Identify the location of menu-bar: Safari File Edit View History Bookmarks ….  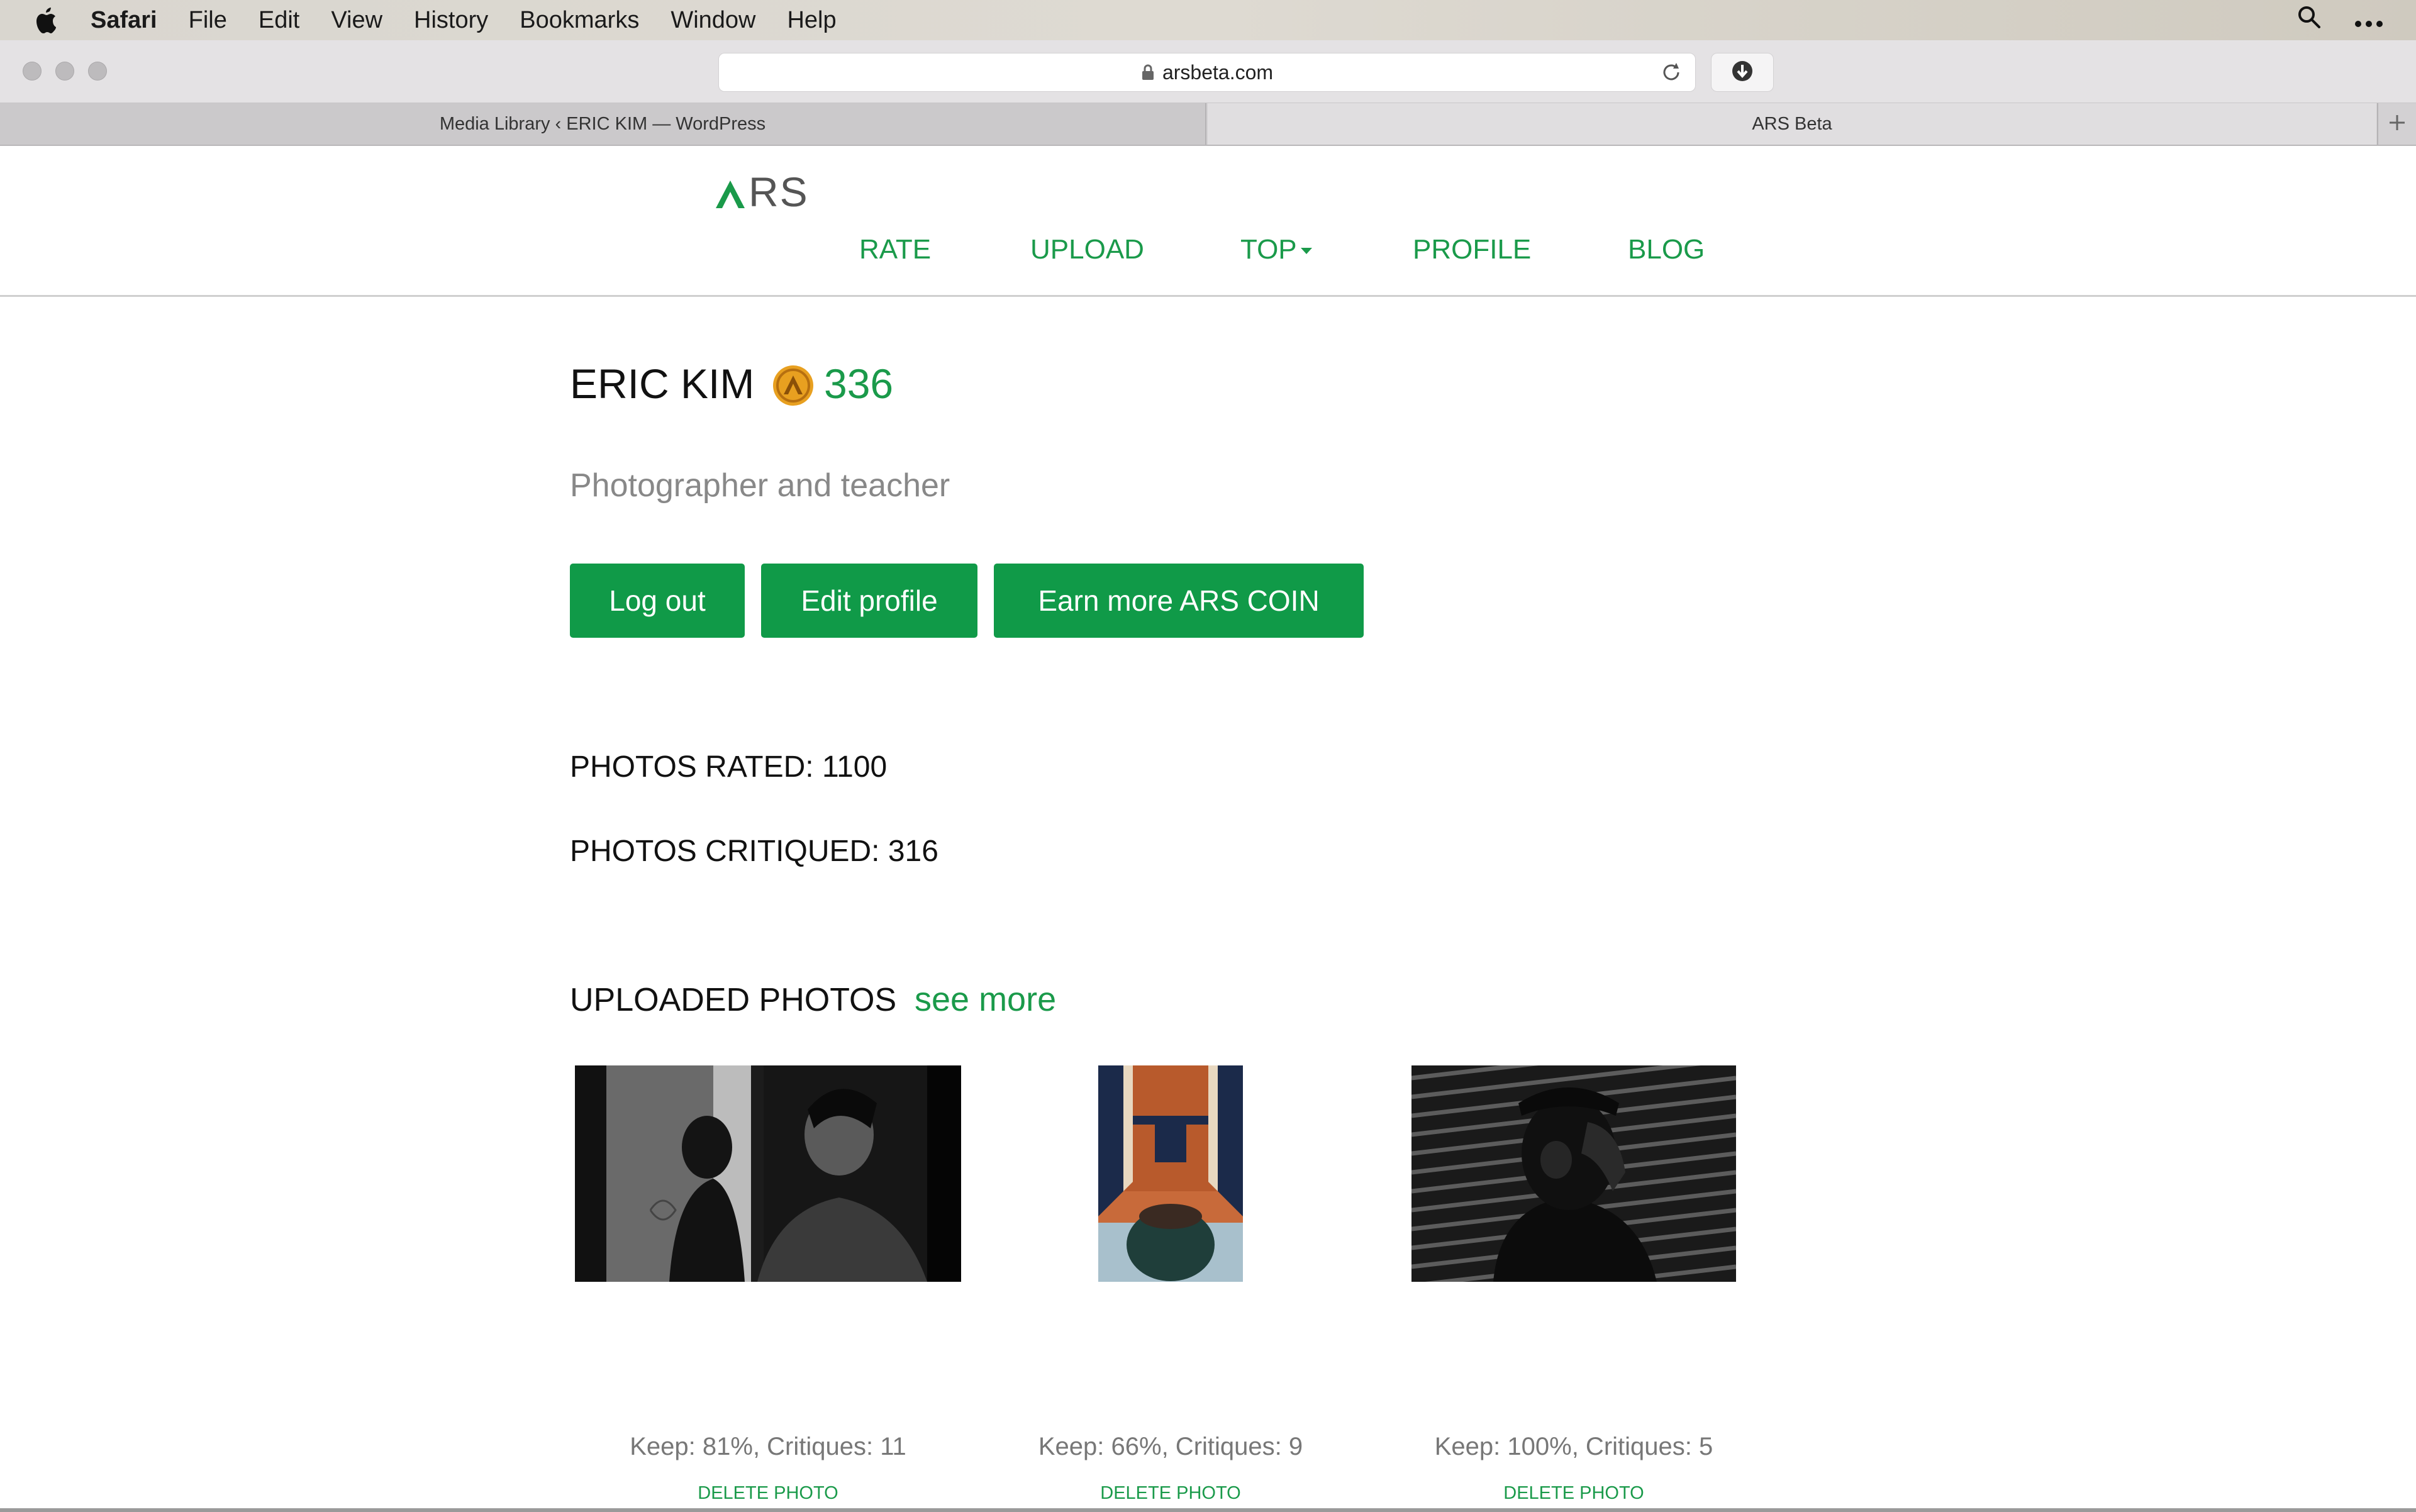
(1208, 20).